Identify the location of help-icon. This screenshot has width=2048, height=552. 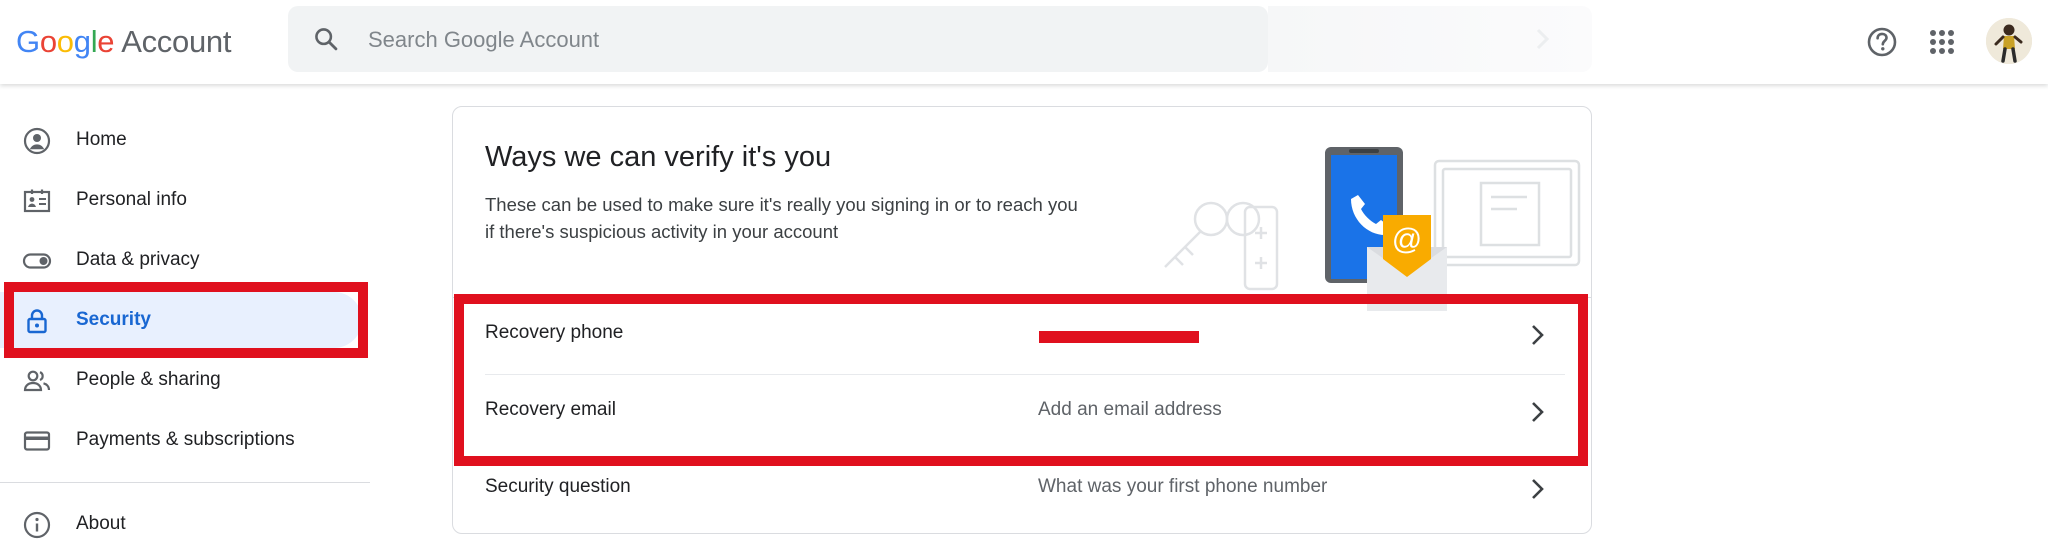
(1882, 42).